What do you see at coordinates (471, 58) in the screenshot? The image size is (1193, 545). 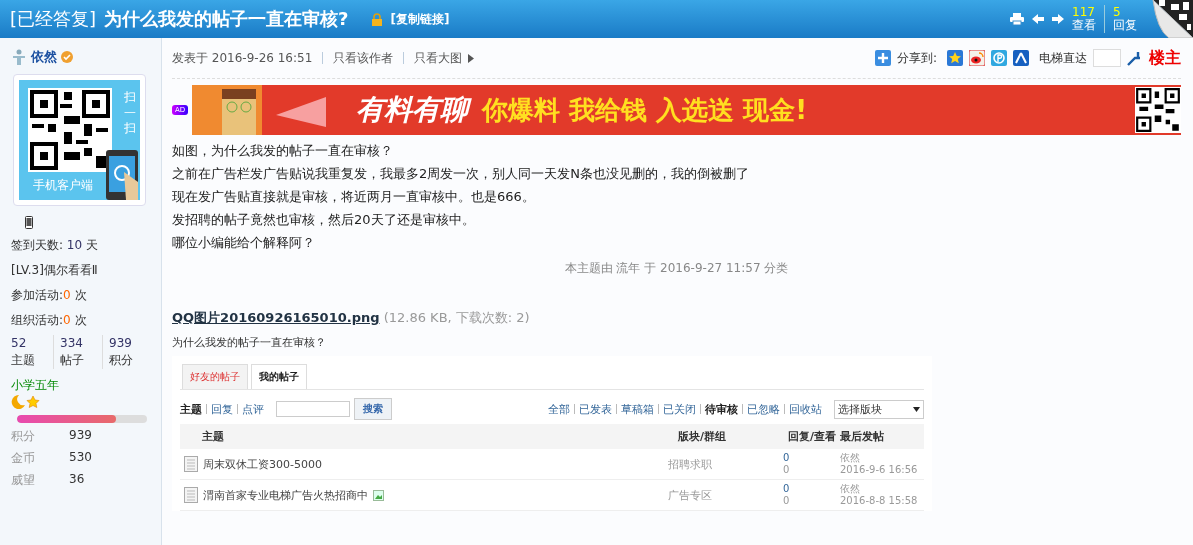 I see `play-arrow-icon` at bounding box center [471, 58].